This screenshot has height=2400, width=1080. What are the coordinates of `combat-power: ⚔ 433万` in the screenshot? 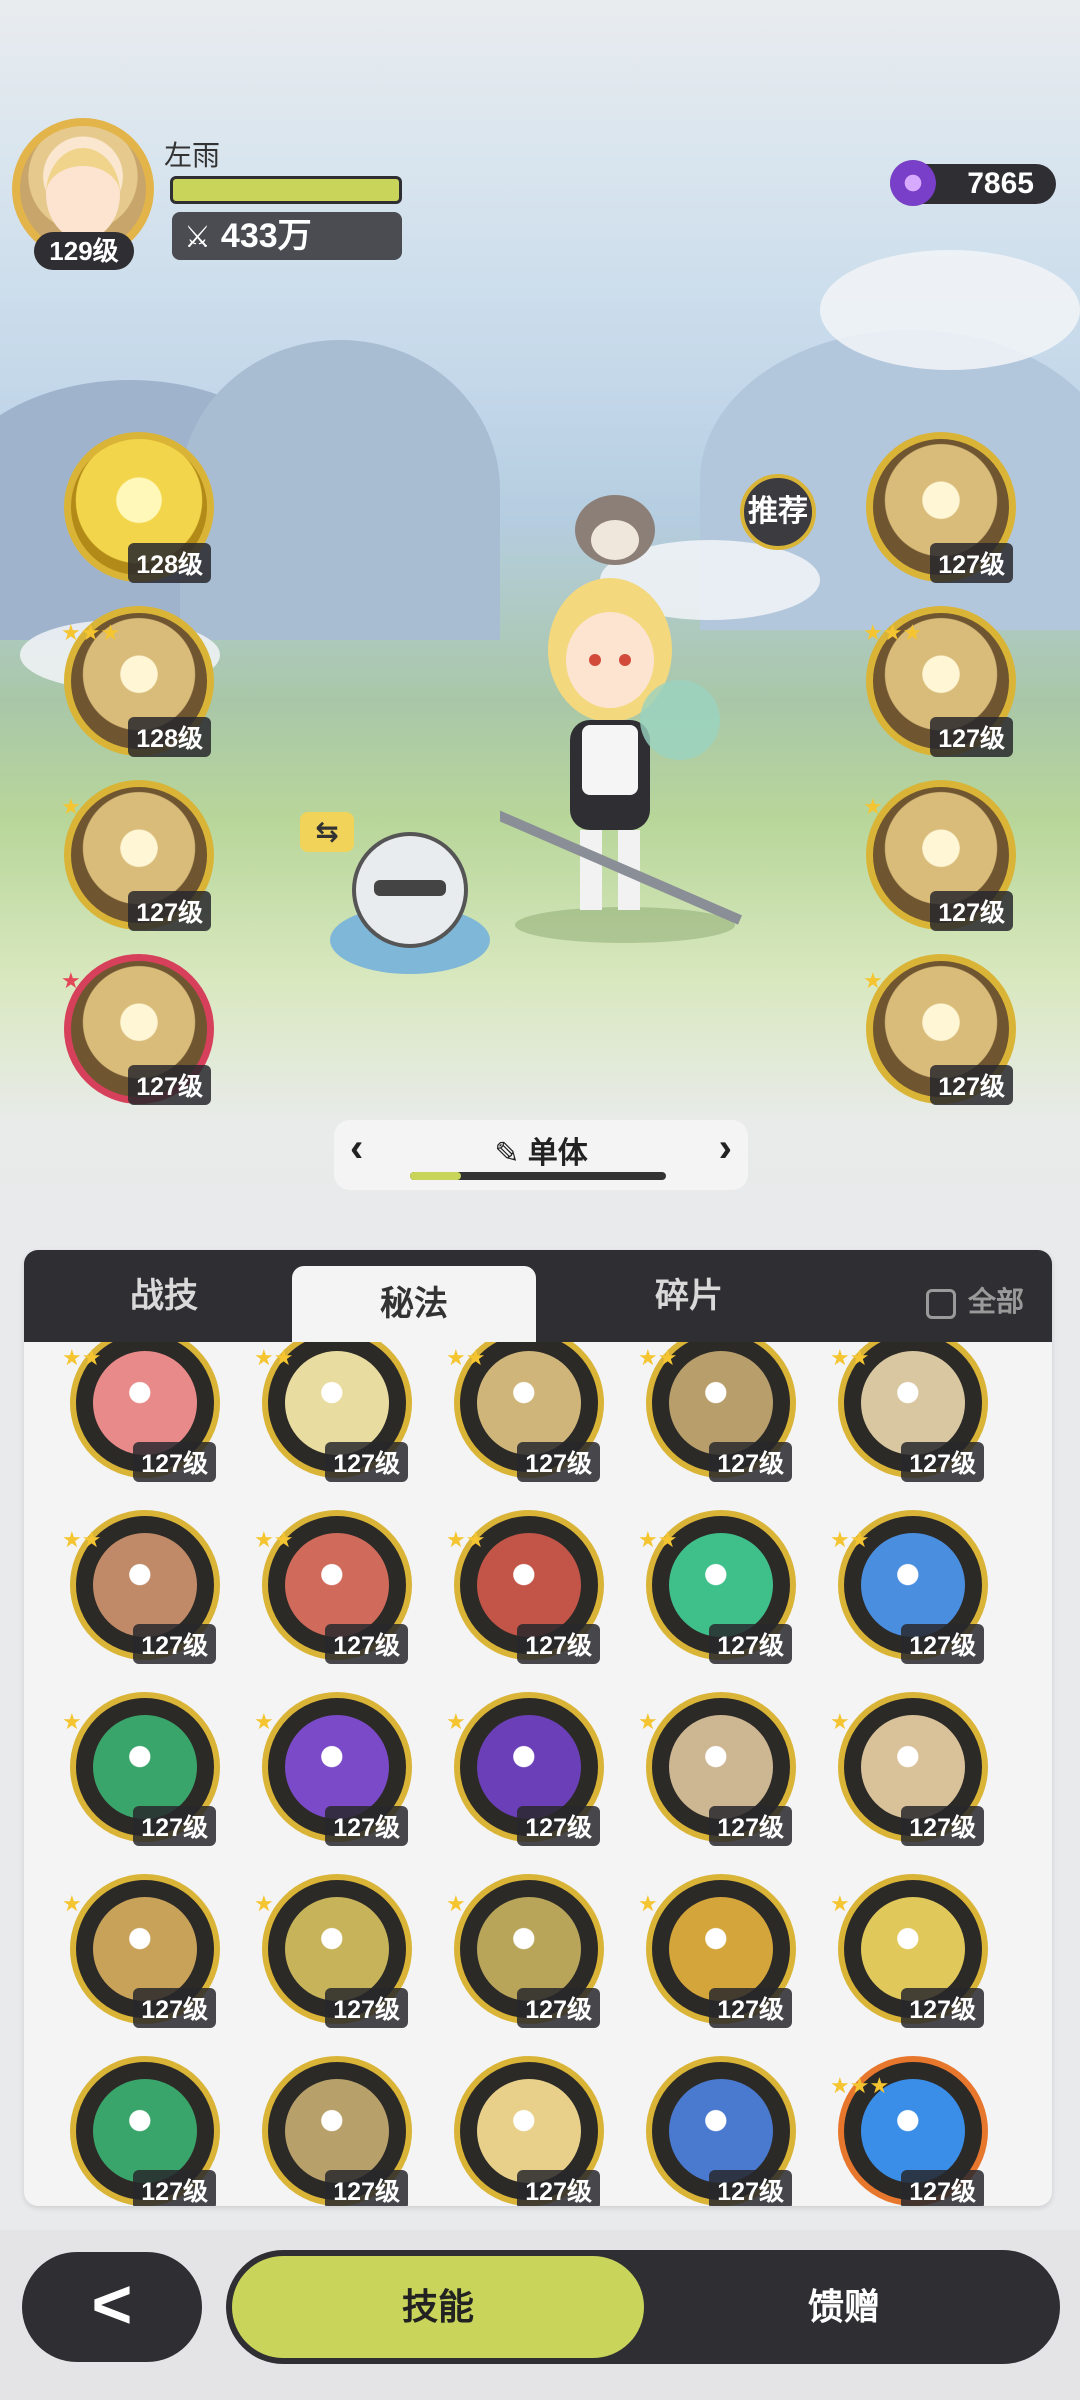 It's located at (287, 236).